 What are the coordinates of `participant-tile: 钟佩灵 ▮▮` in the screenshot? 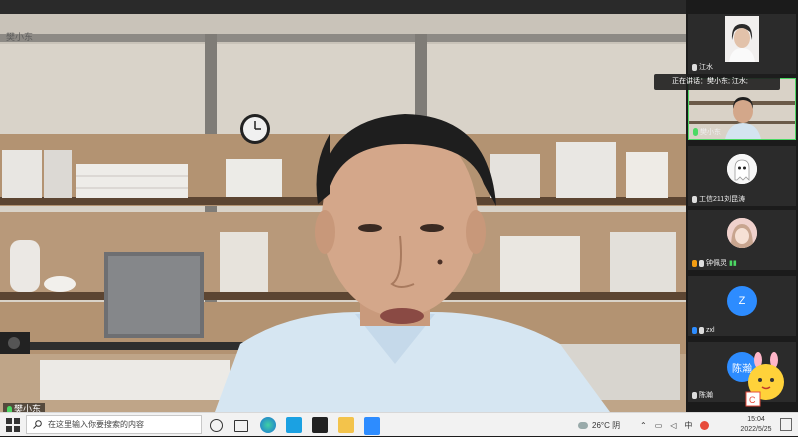 It's located at (742, 240).